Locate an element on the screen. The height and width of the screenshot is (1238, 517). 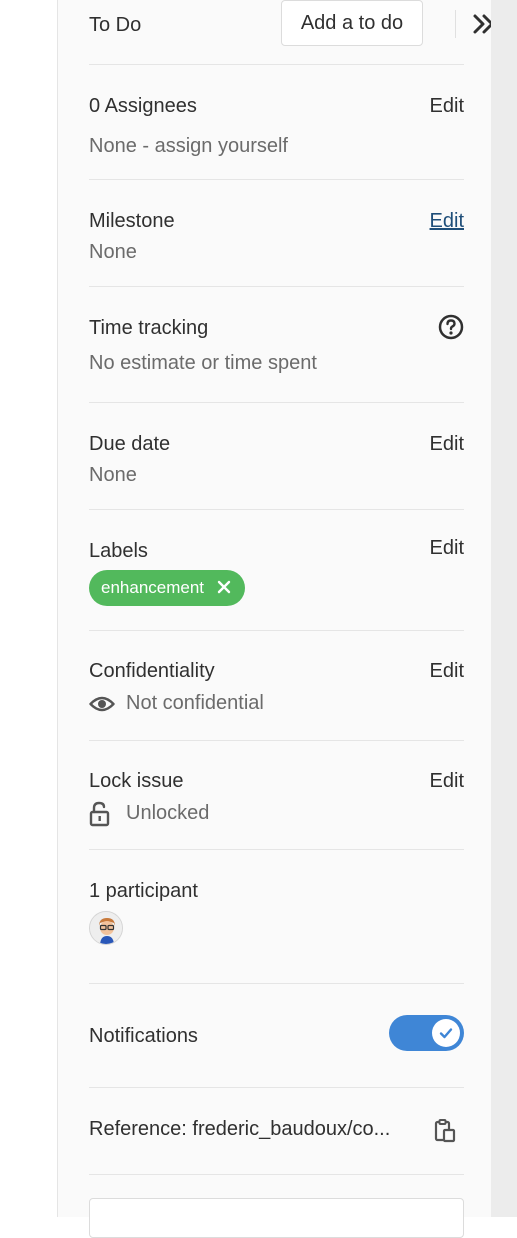
lock-edit-link: Edit is located at coordinates (447, 781).